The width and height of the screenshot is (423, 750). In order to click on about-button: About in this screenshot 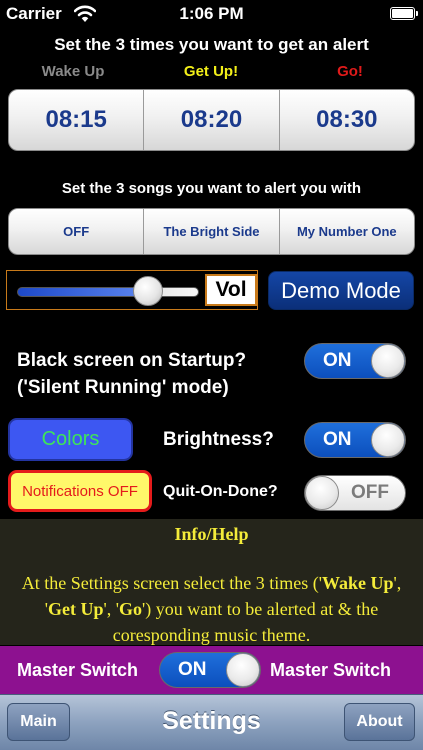, I will do `click(379, 722)`.